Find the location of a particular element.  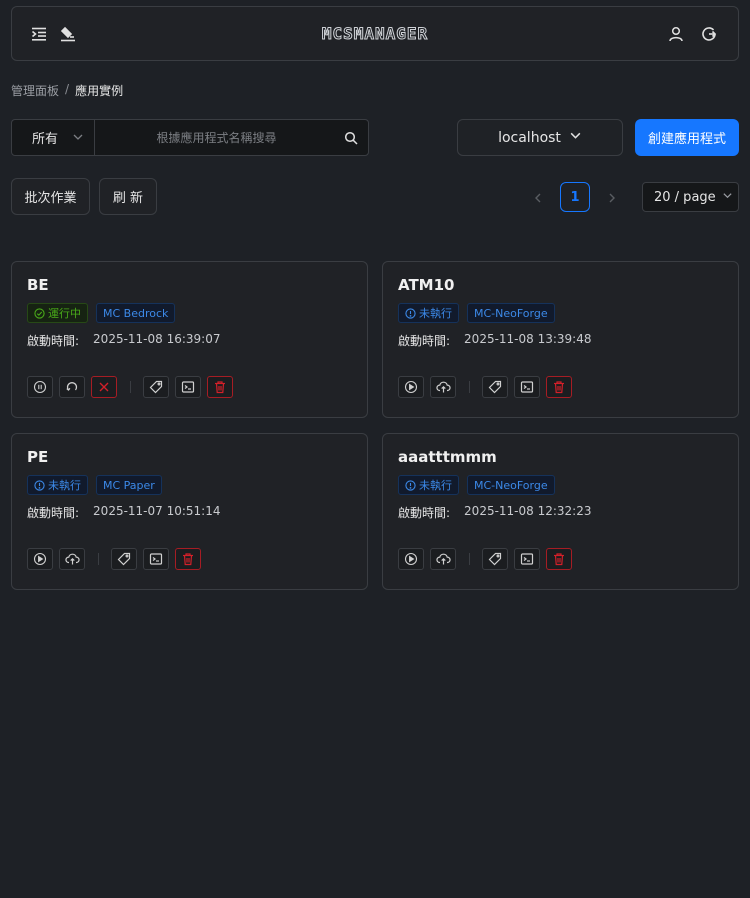

page-size-value: 20 / page is located at coordinates (685, 197).